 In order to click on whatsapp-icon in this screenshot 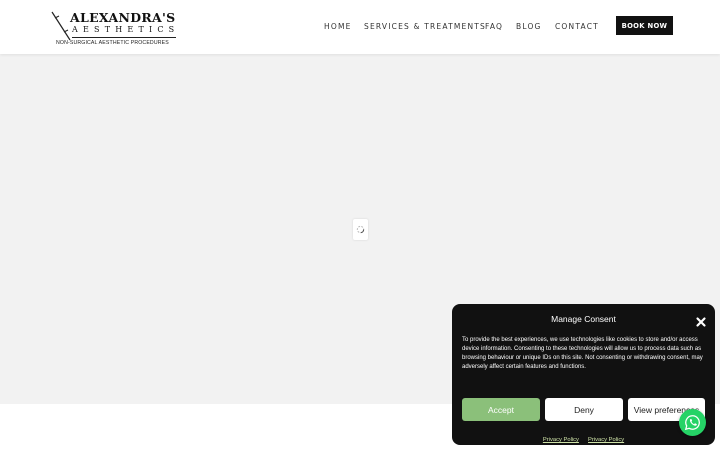, I will do `click(692, 423)`.